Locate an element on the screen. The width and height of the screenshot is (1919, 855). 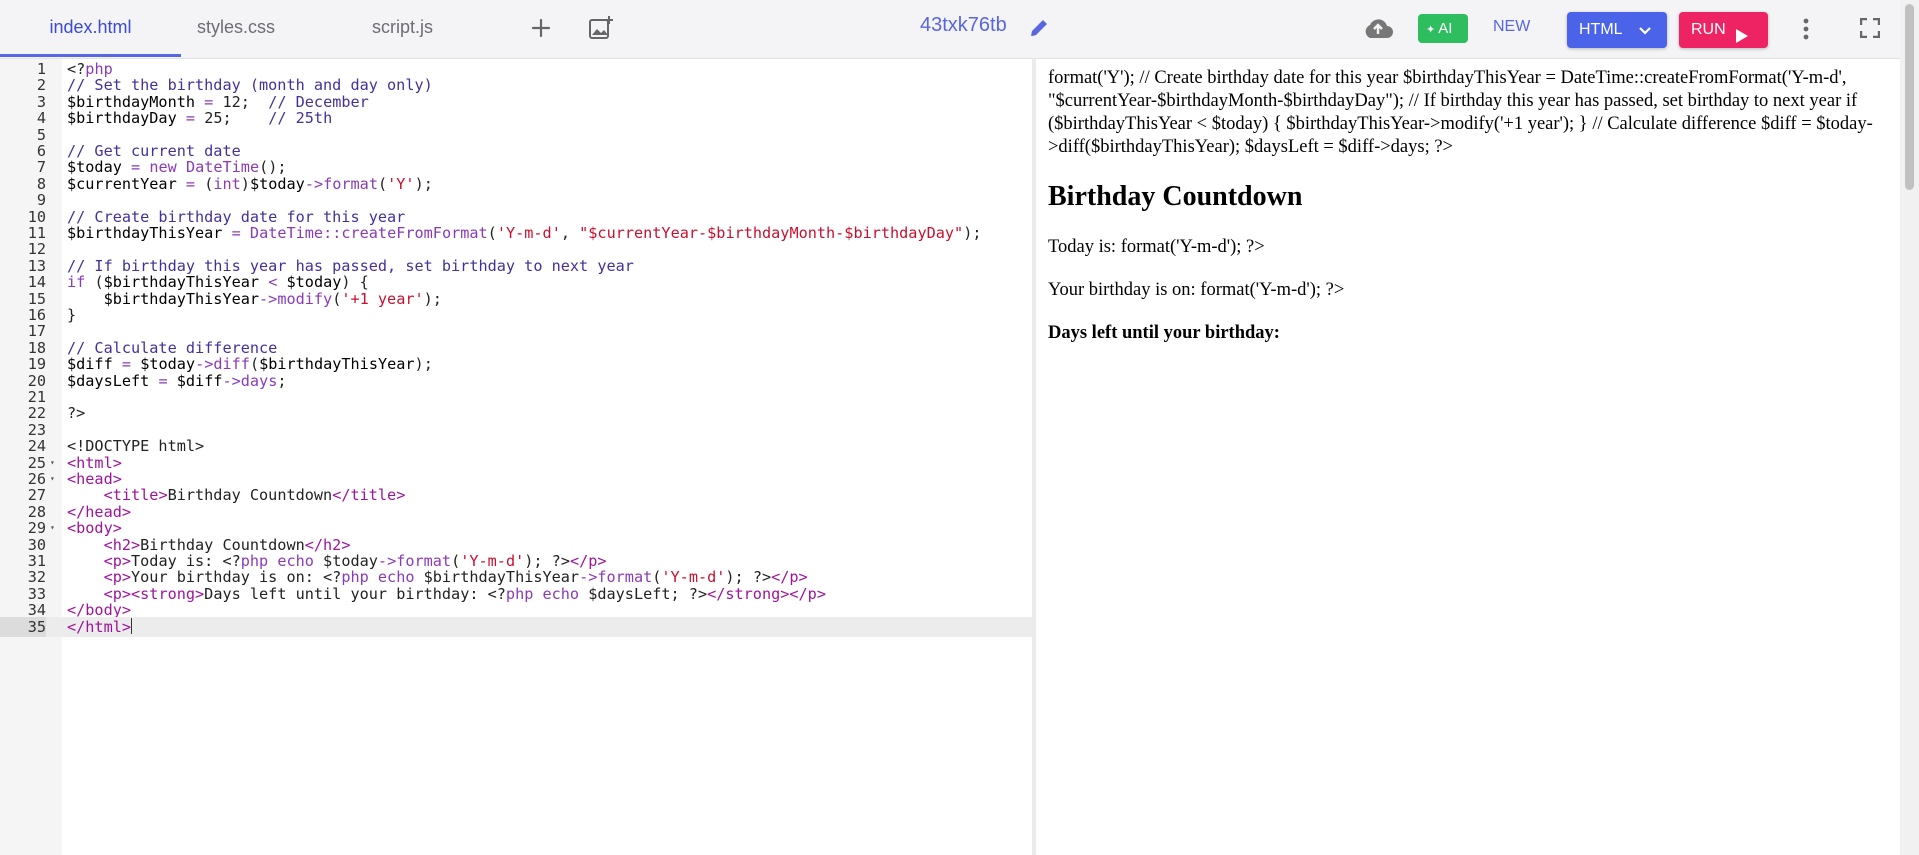
cloud-upload-icon is located at coordinates (1378, 30).